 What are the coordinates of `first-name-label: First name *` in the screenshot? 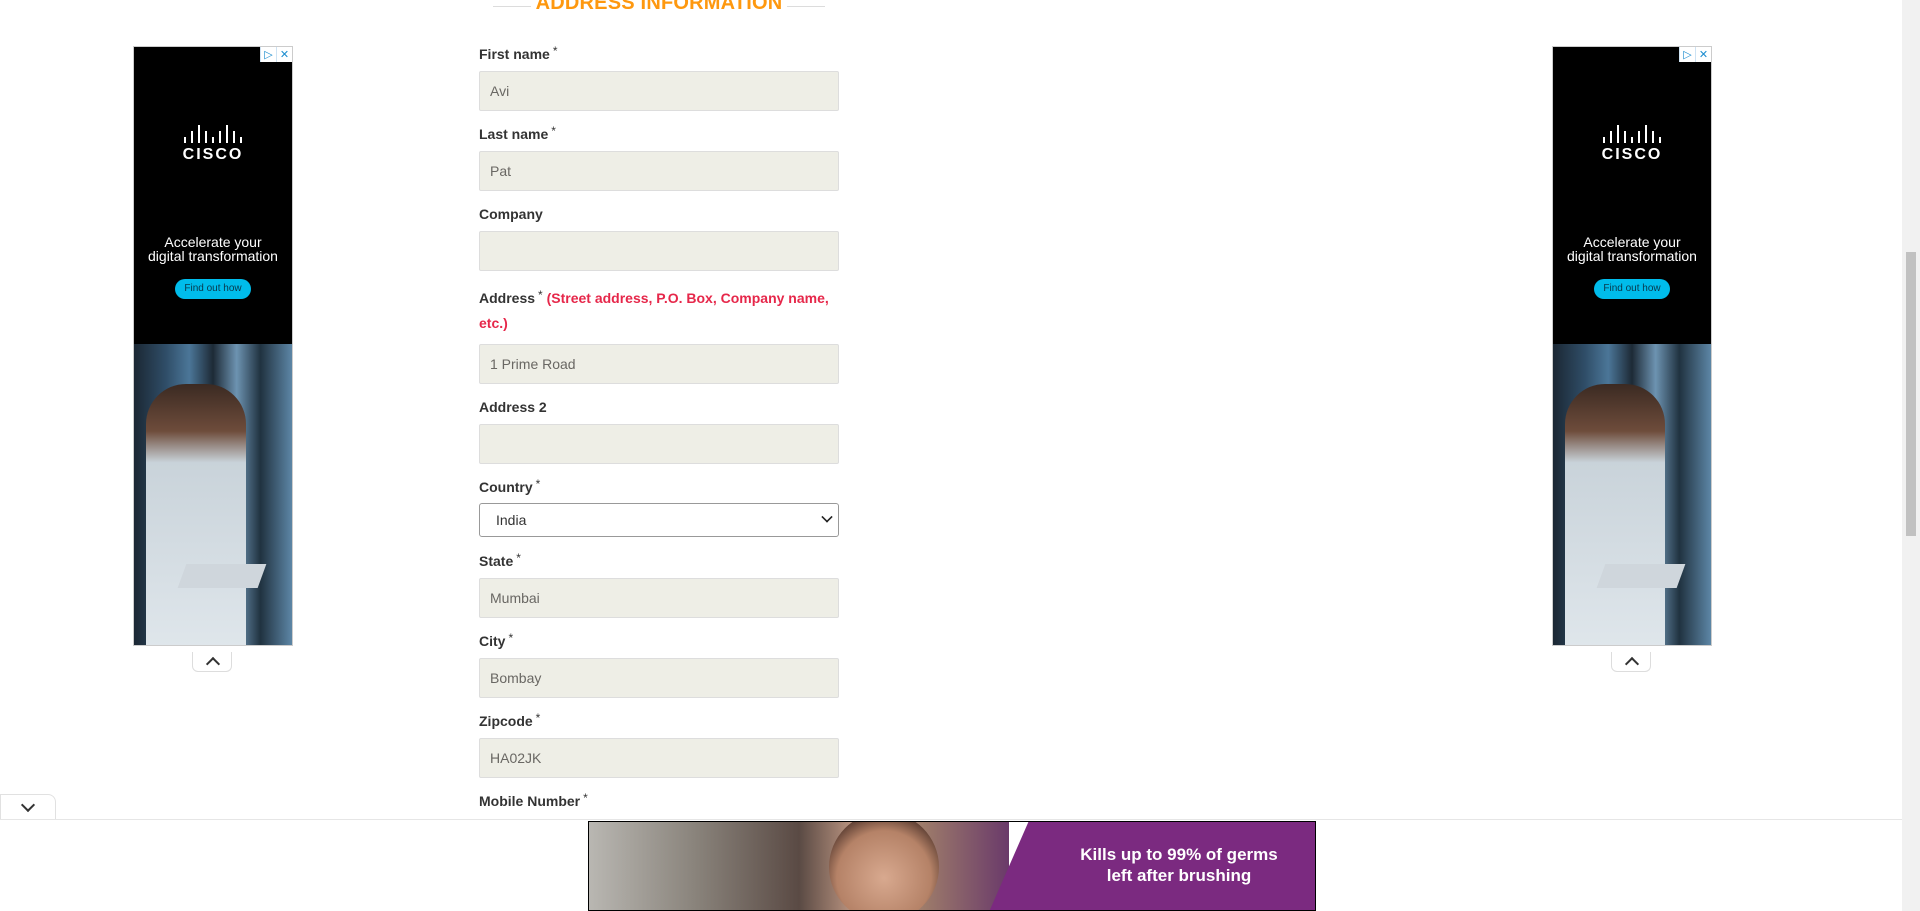 It's located at (518, 53).